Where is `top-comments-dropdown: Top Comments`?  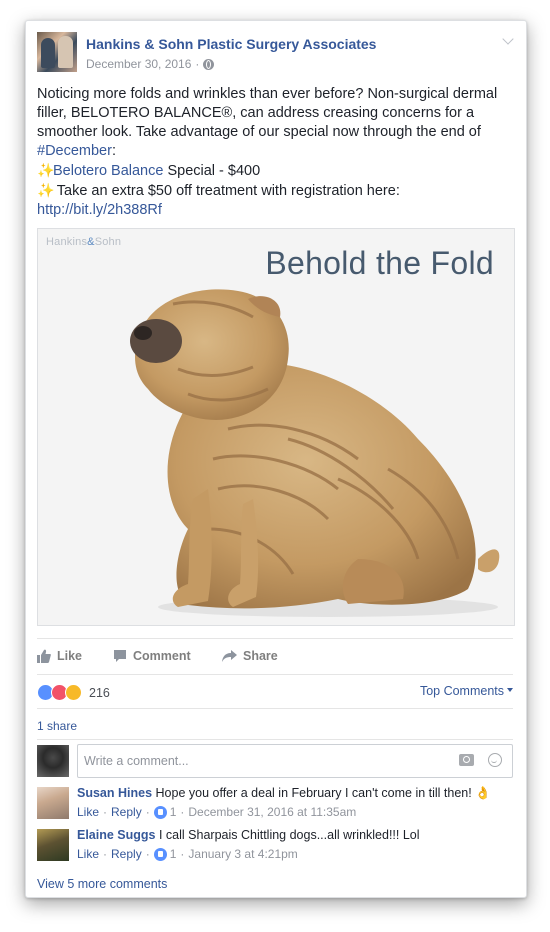 top-comments-dropdown: Top Comments is located at coordinates (466, 691).